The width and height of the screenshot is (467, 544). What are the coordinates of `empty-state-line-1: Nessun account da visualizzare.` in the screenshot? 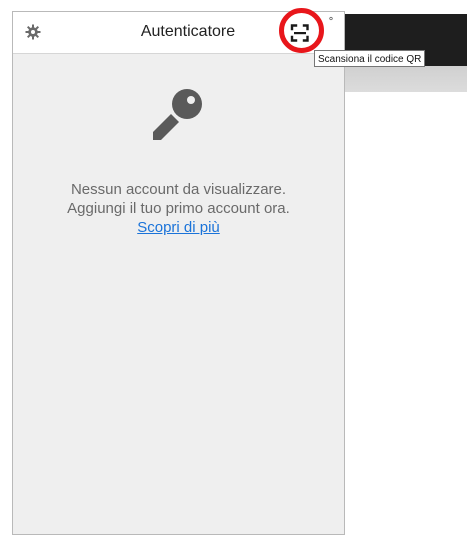 It's located at (178, 189).